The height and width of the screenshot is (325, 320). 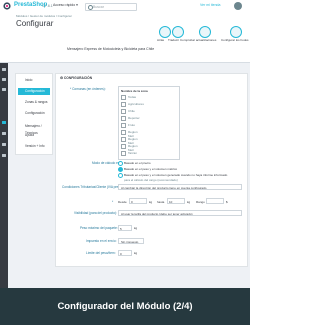 I want to click on tab-inicio: Inicio, so click(x=34, y=80).